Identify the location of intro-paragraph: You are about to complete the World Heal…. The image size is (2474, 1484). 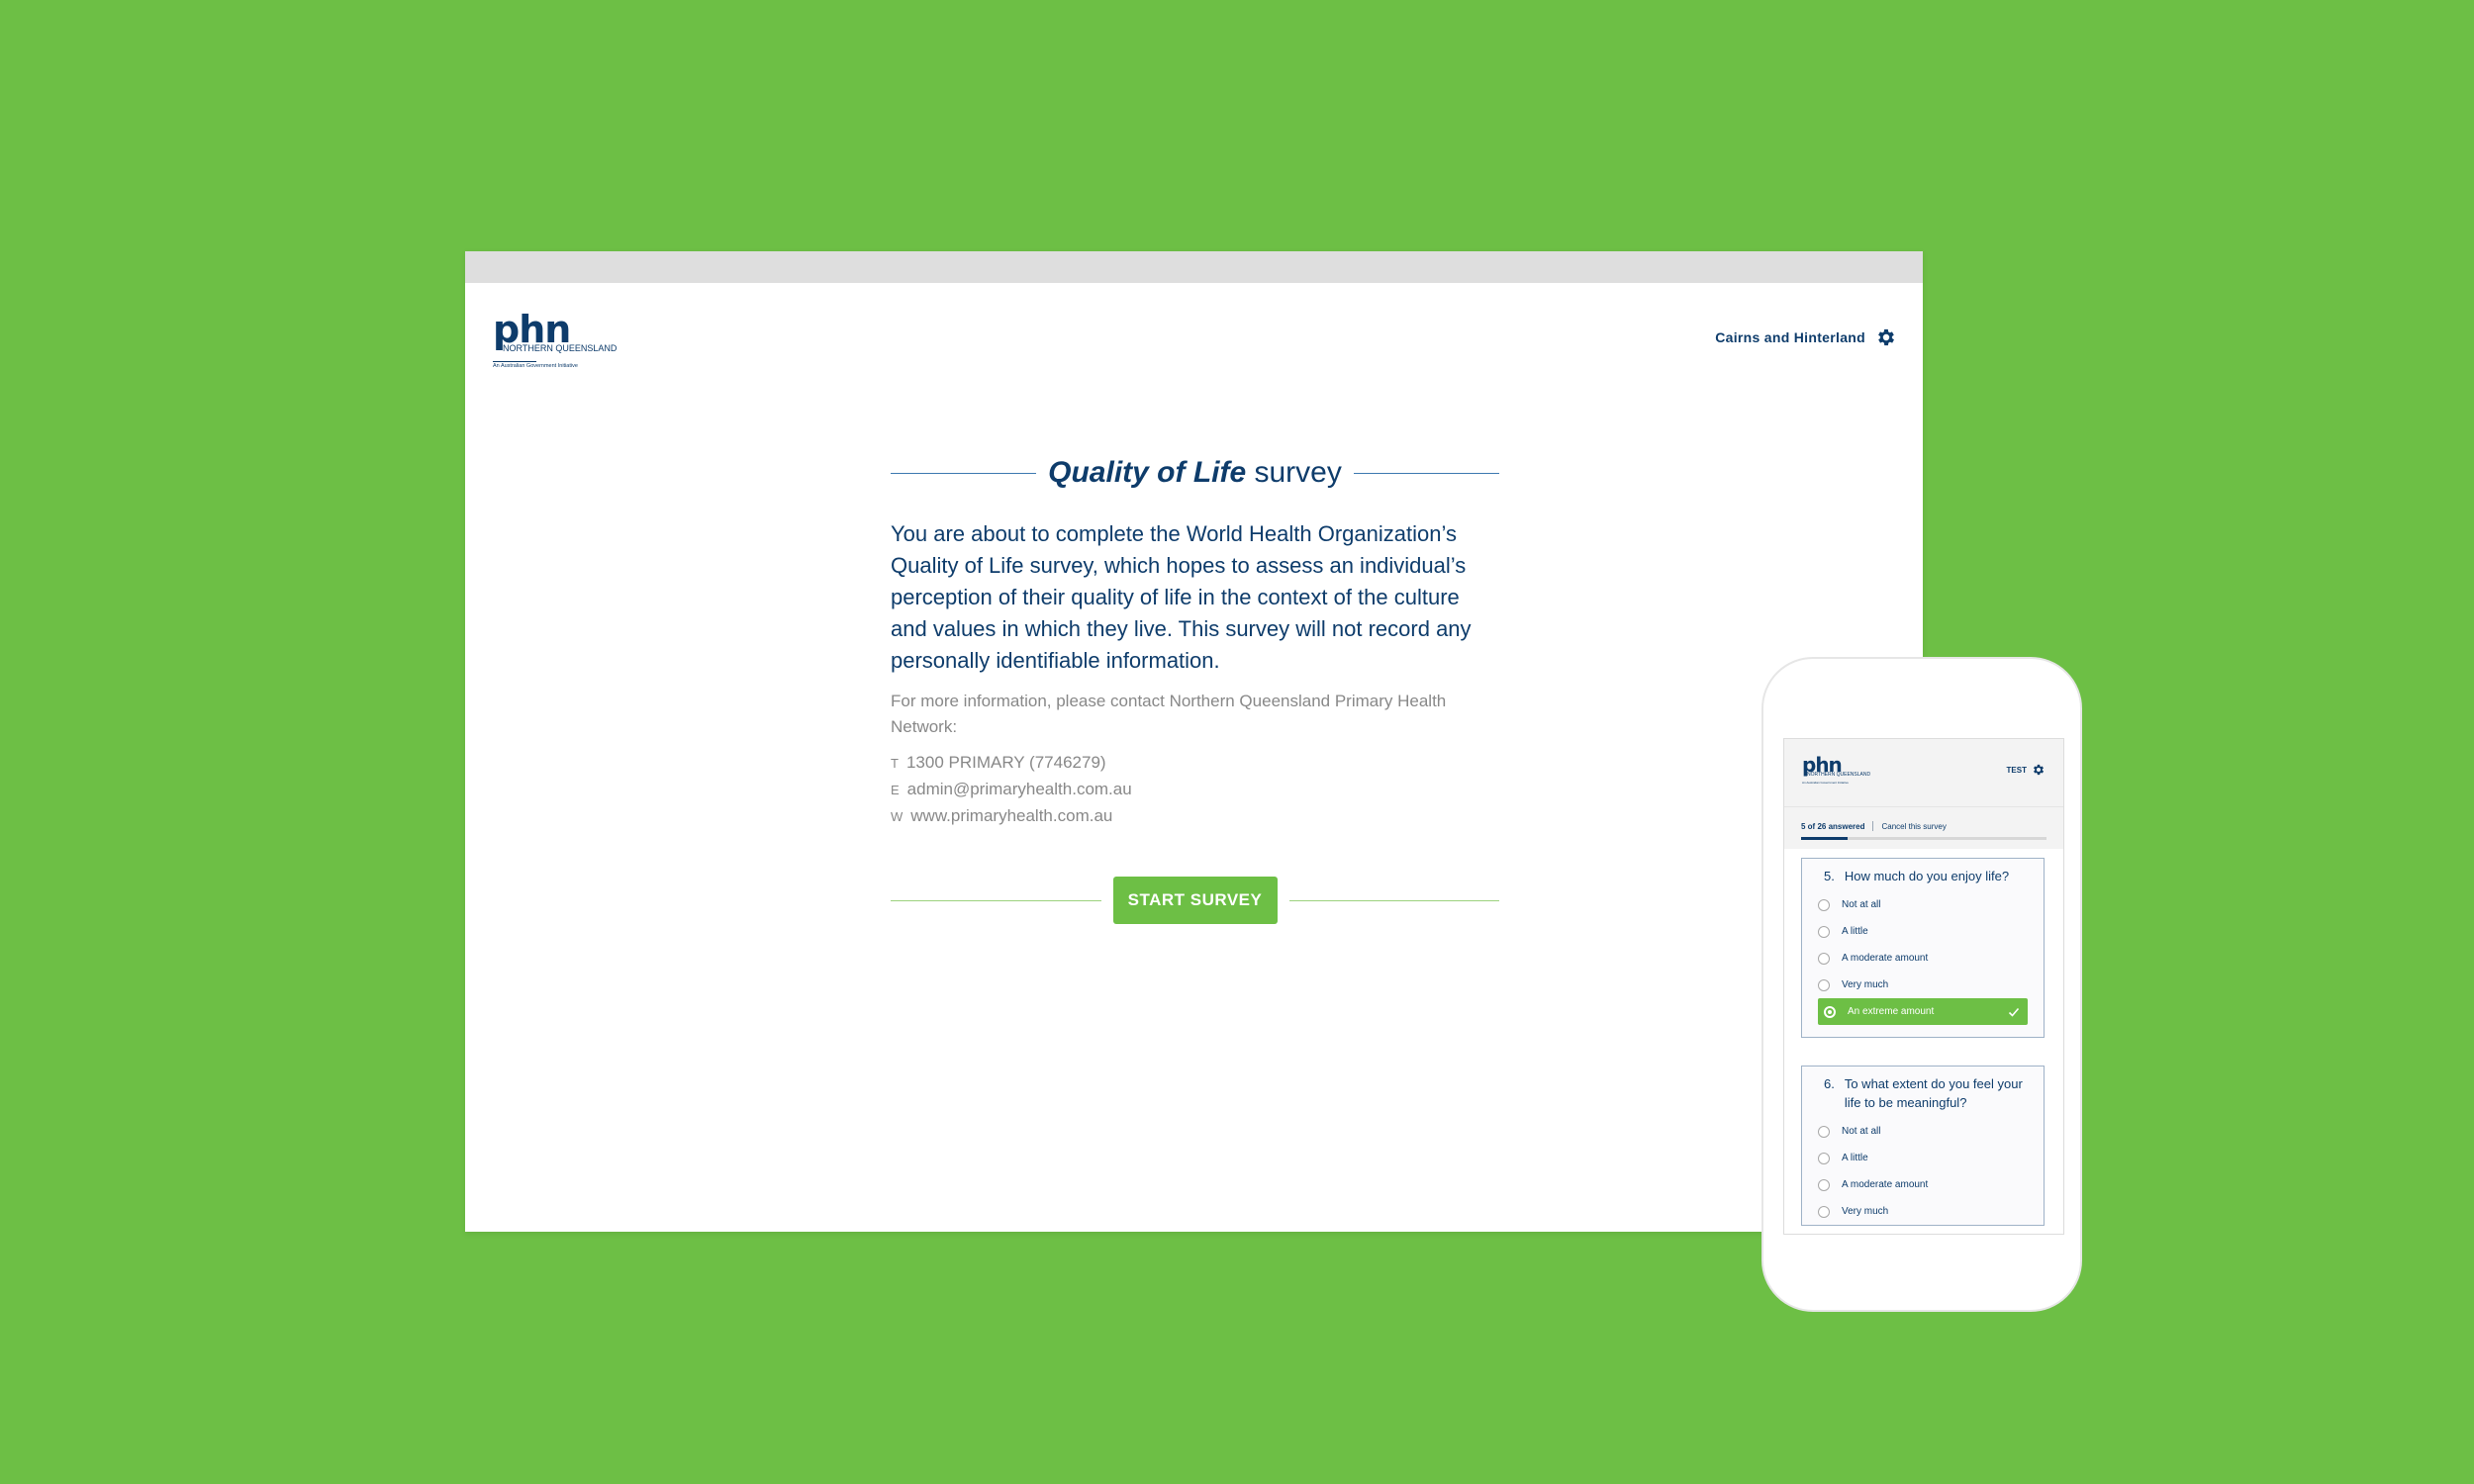
(1181, 597).